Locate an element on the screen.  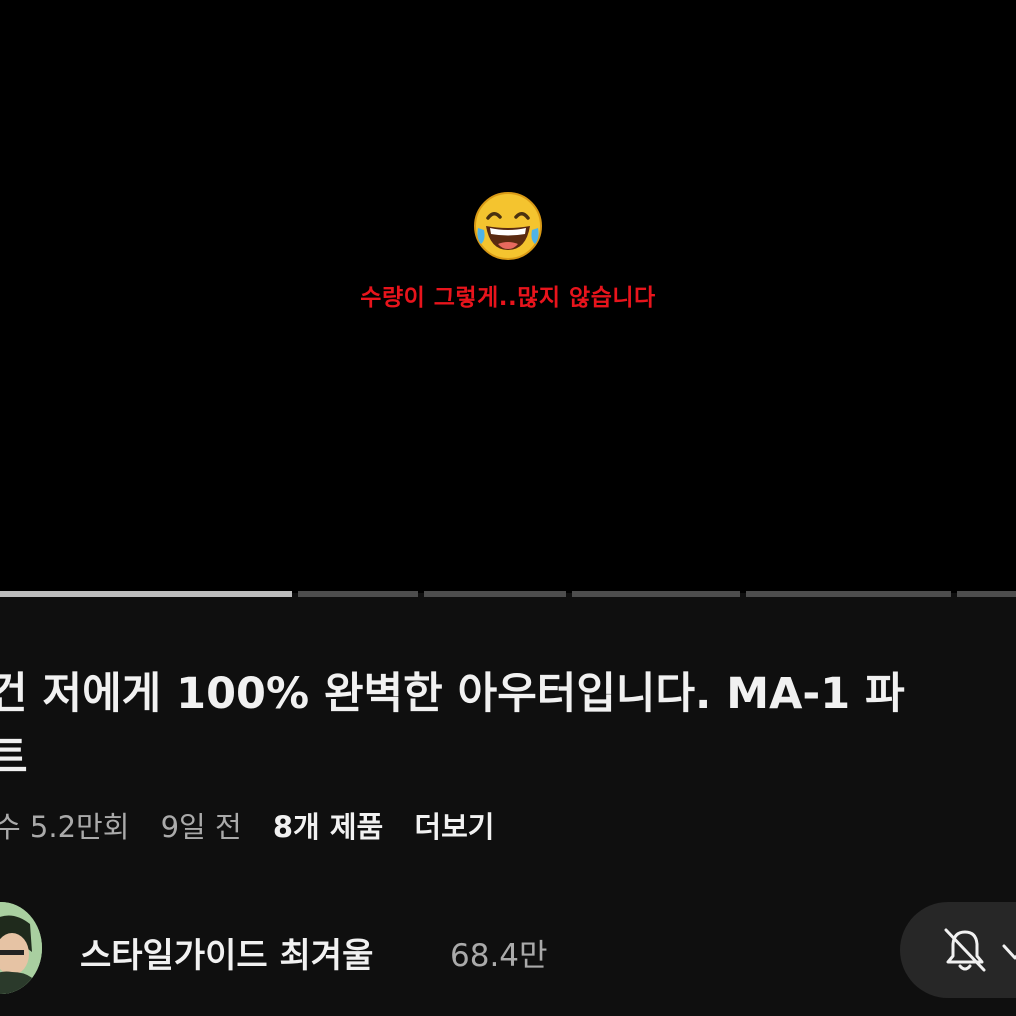
chapter-progress-bar is located at coordinates (508, 594).